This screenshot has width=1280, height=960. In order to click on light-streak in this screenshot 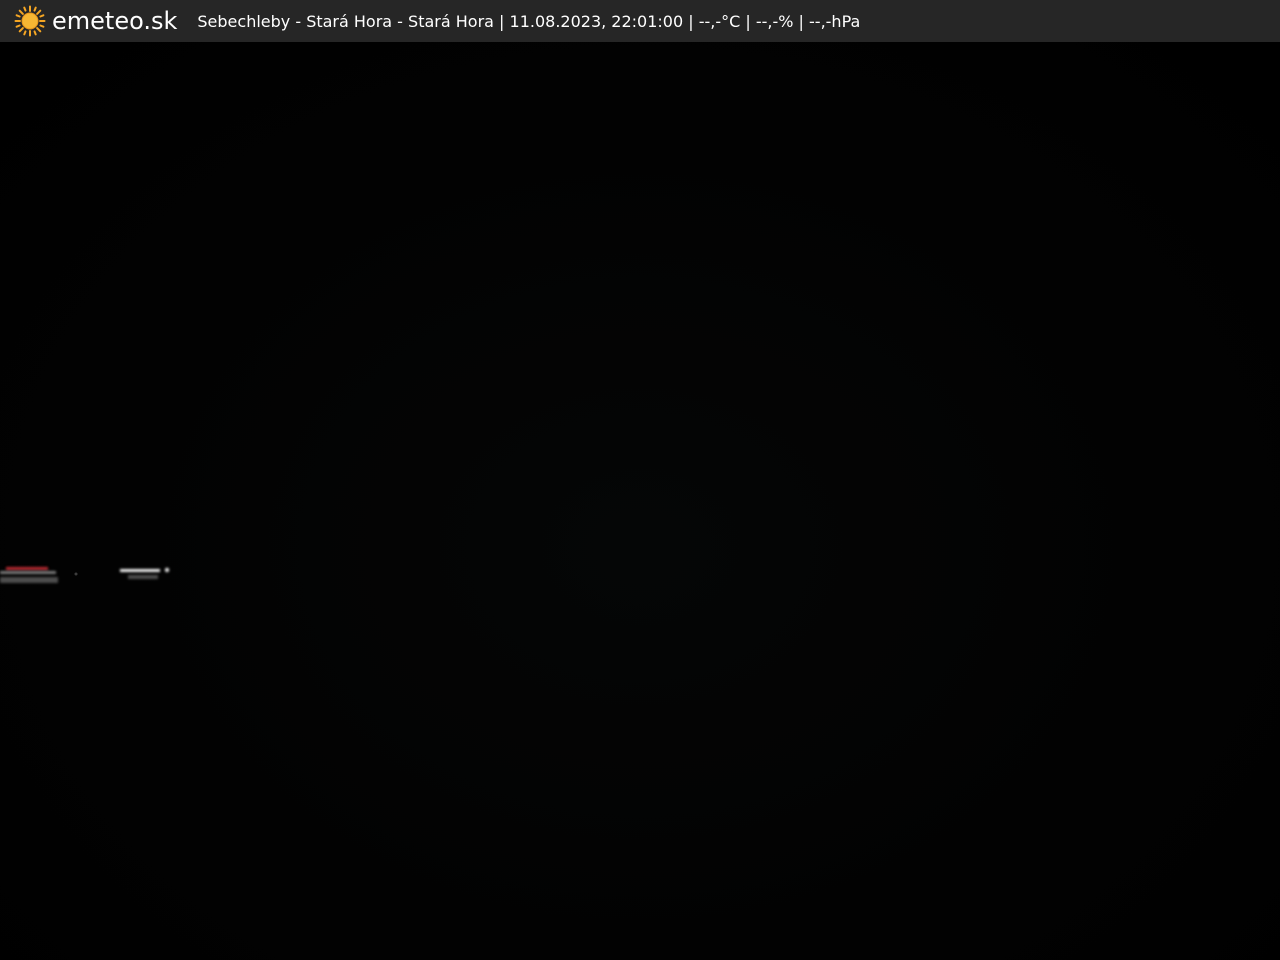, I will do `click(28, 572)`.